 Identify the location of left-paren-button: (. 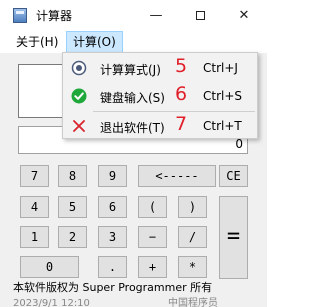
(152, 207).